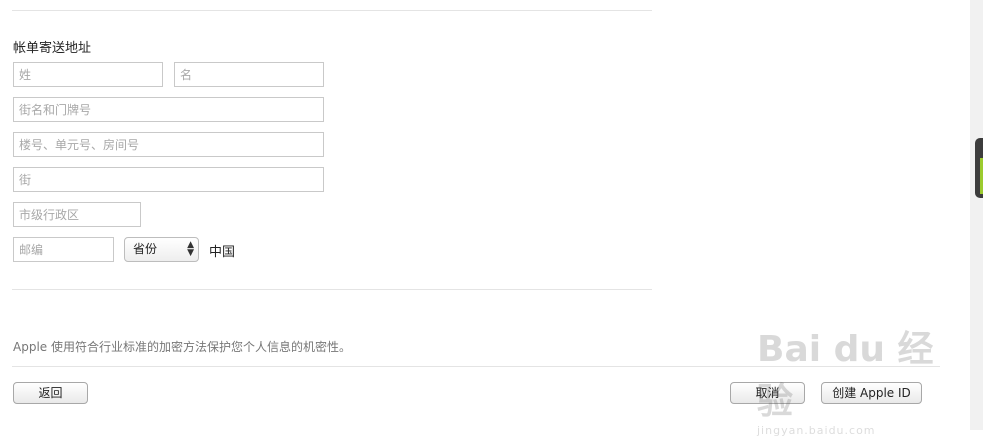 Image resolution: width=983 pixels, height=437 pixels. Describe the element at coordinates (871, 393) in the screenshot. I see `create-apple-id-button: 创建 Apple ID` at that location.